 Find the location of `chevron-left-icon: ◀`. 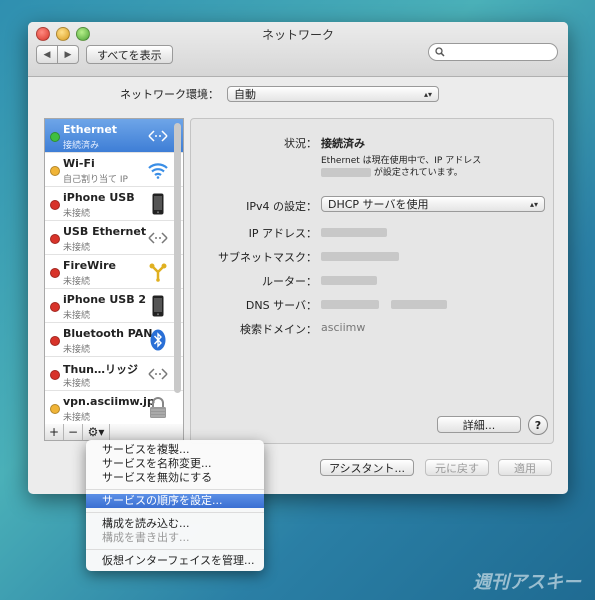

chevron-left-icon: ◀ is located at coordinates (47, 54).